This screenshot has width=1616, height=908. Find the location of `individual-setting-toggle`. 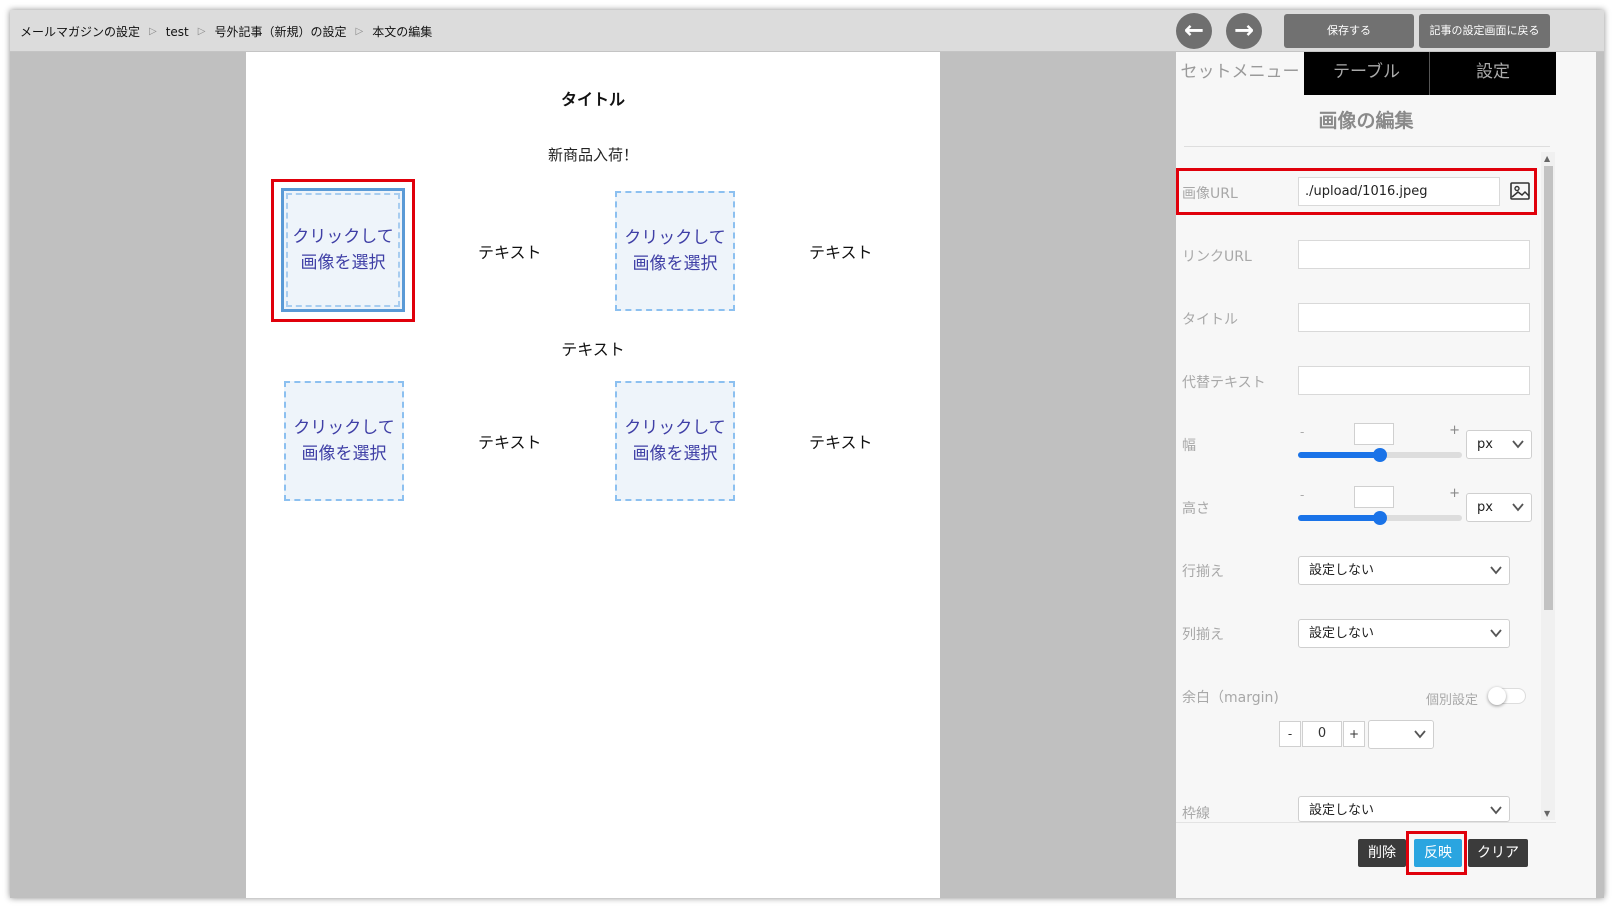

individual-setting-toggle is located at coordinates (1507, 696).